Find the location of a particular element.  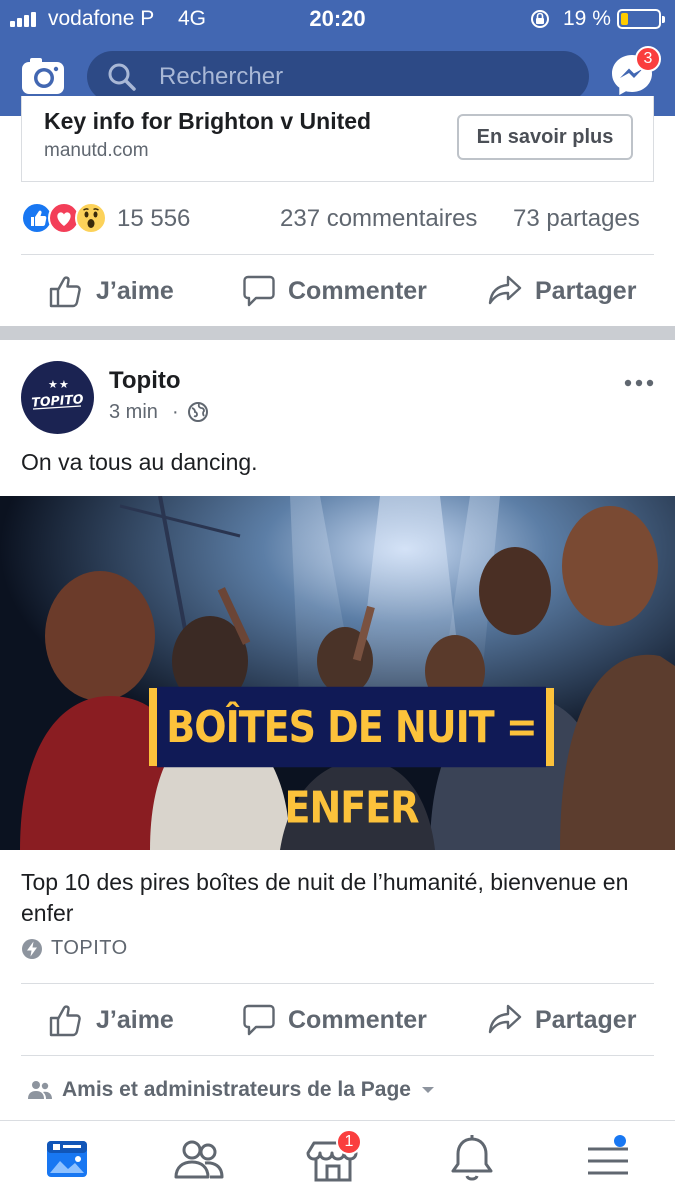

topito-logo: ★ ★ TOPITO is located at coordinates (57, 394).